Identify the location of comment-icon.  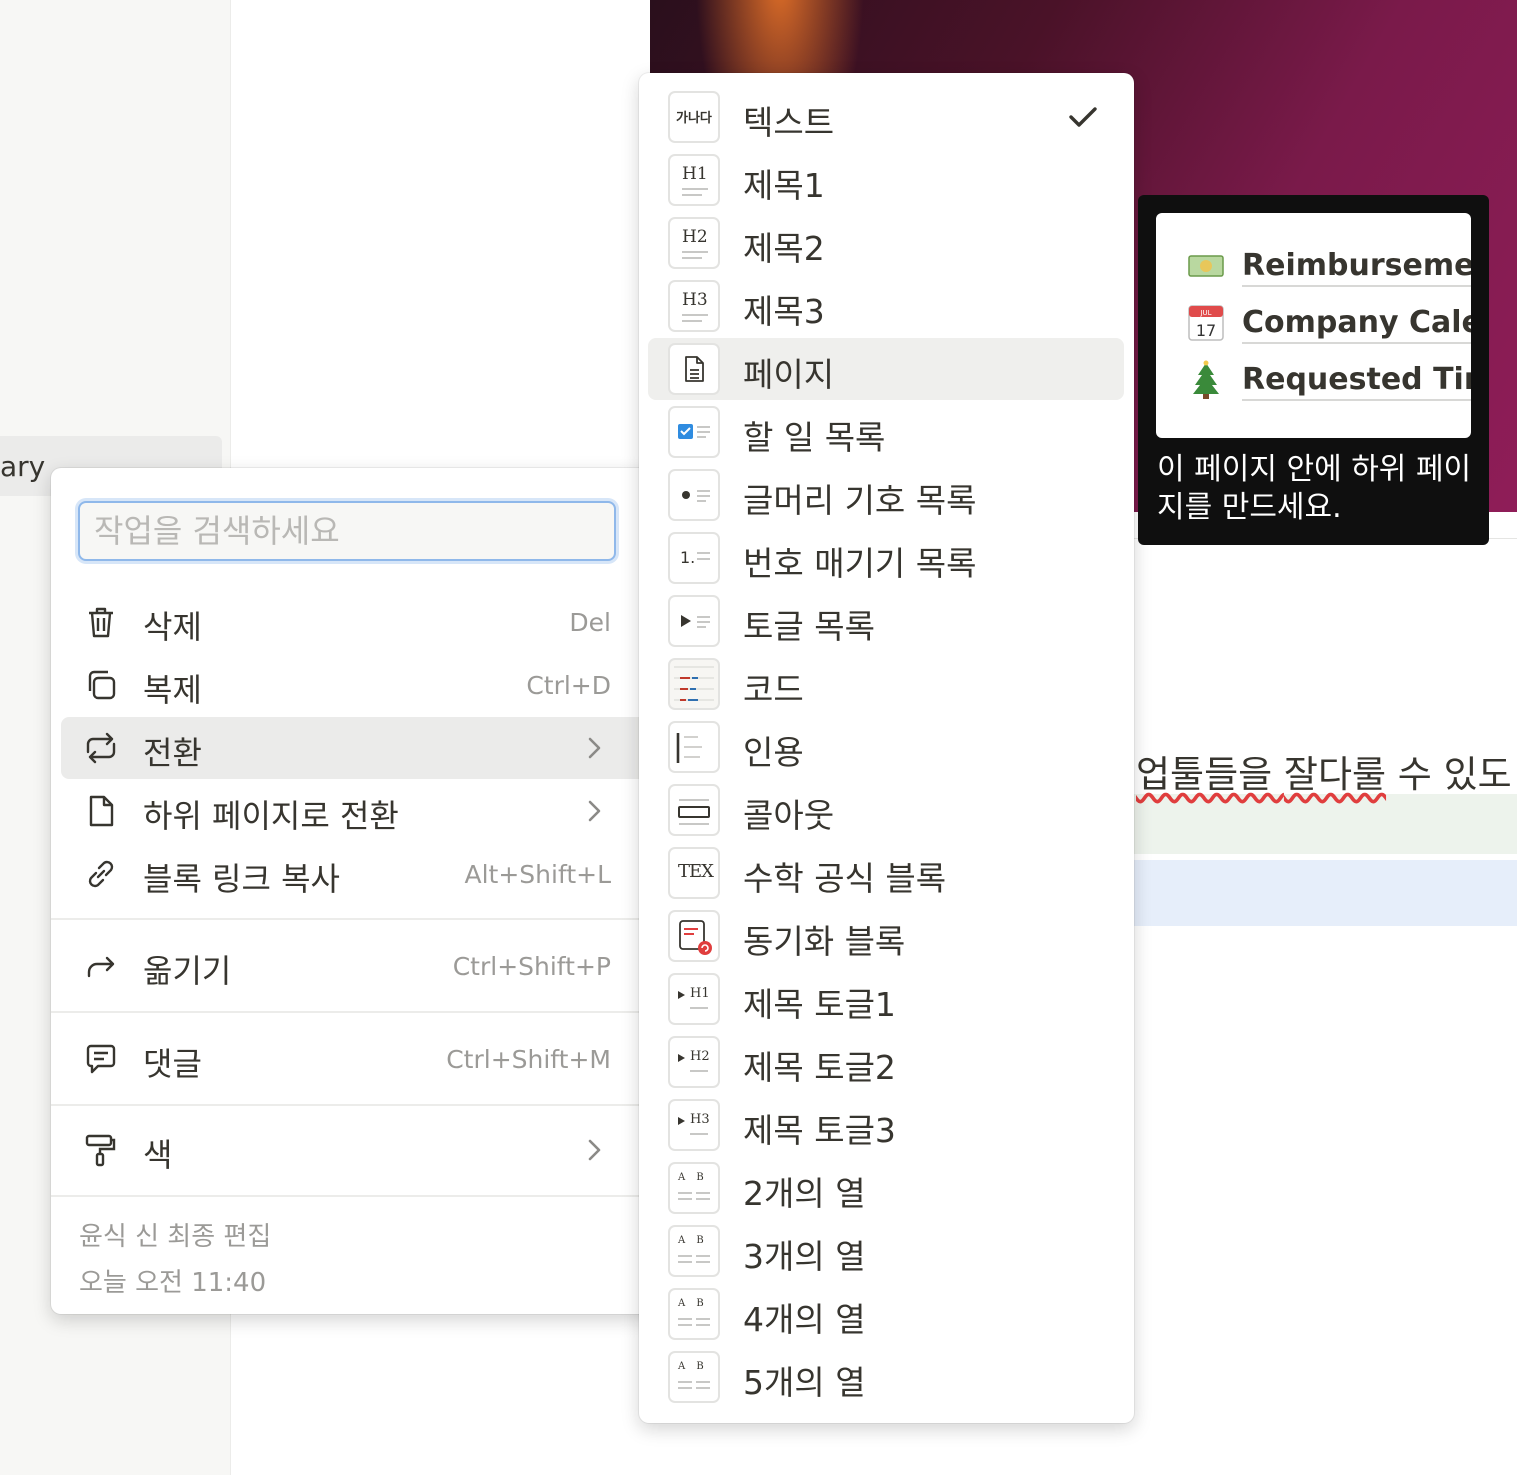
(101, 1059).